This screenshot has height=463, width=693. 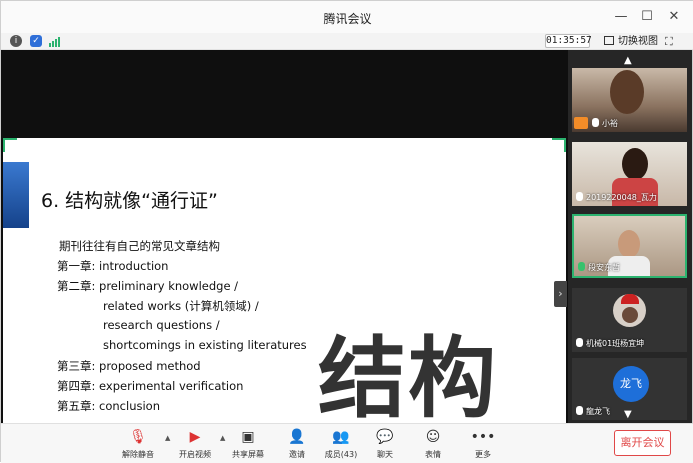 I want to click on slide-line: research questions /, so click(x=161, y=325).